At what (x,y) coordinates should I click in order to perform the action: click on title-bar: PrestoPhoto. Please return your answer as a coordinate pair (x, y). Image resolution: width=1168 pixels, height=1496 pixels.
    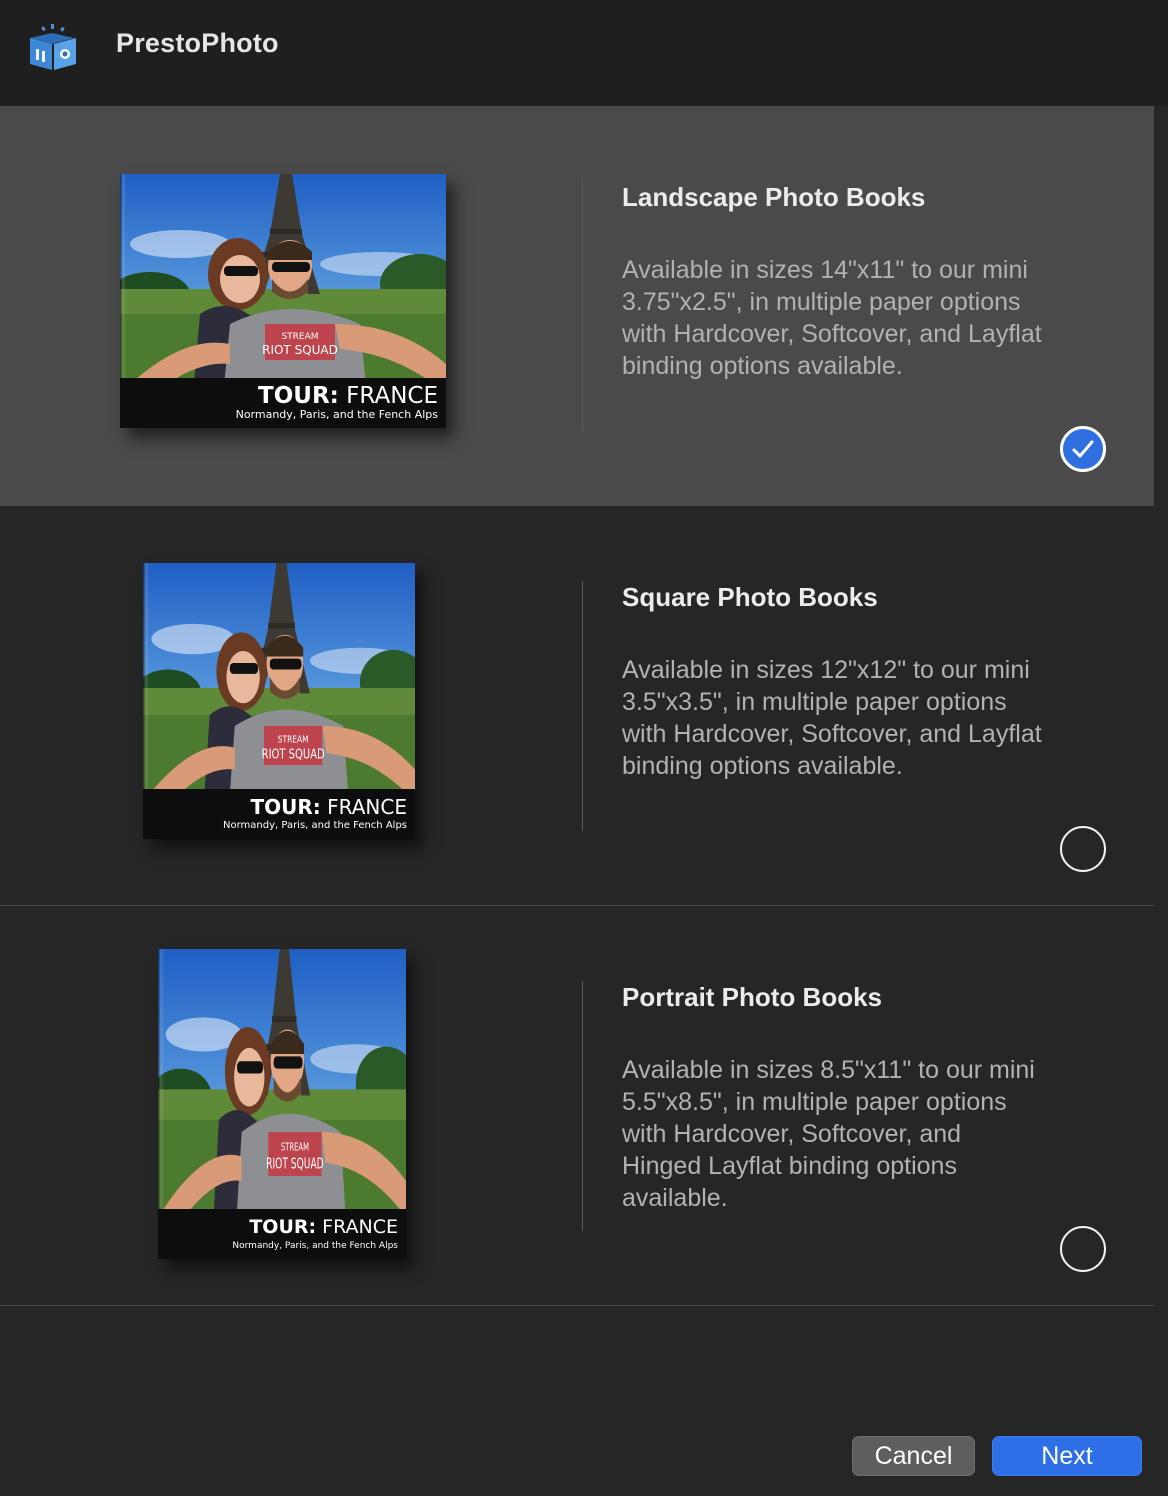
    Looking at the image, I should click on (584, 53).